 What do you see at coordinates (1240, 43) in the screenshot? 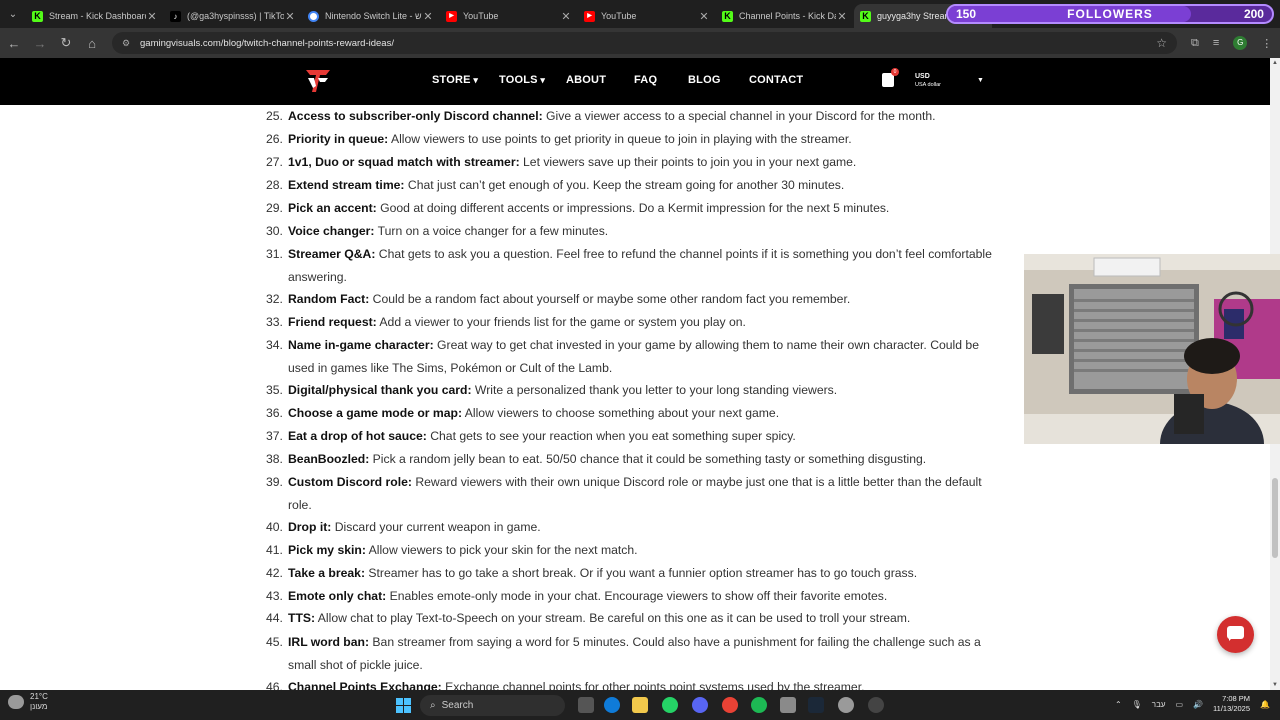
I see `profile-avatar: G` at bounding box center [1240, 43].